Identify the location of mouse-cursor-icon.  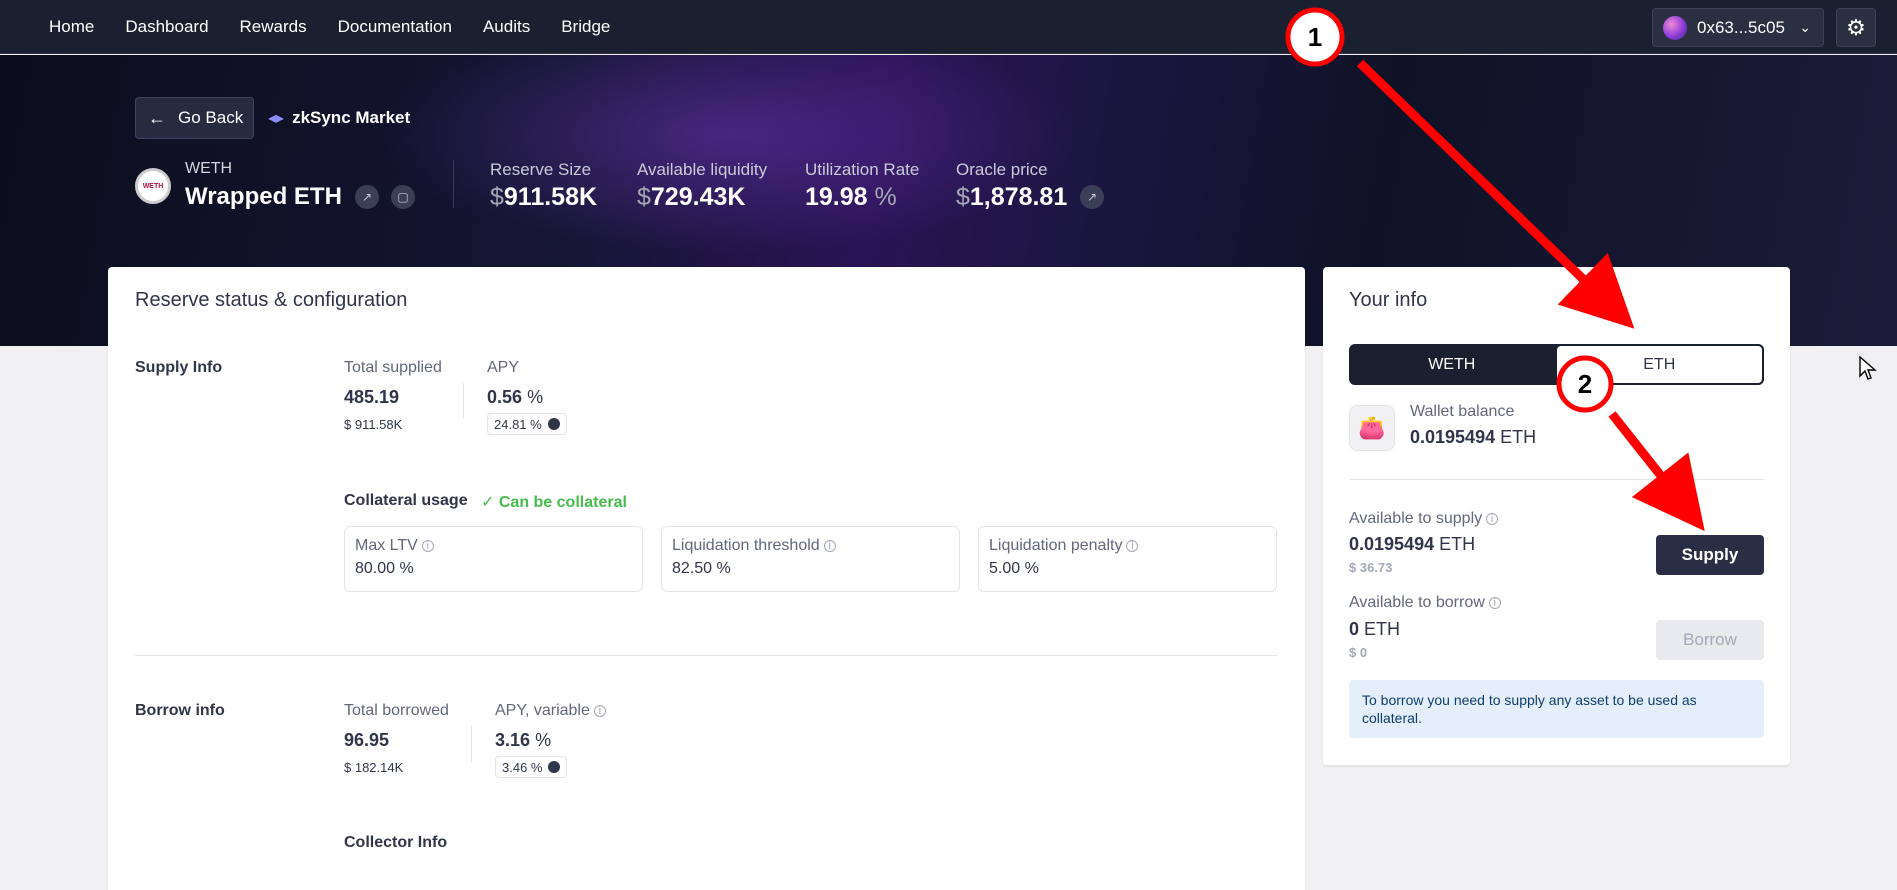
(1868, 368).